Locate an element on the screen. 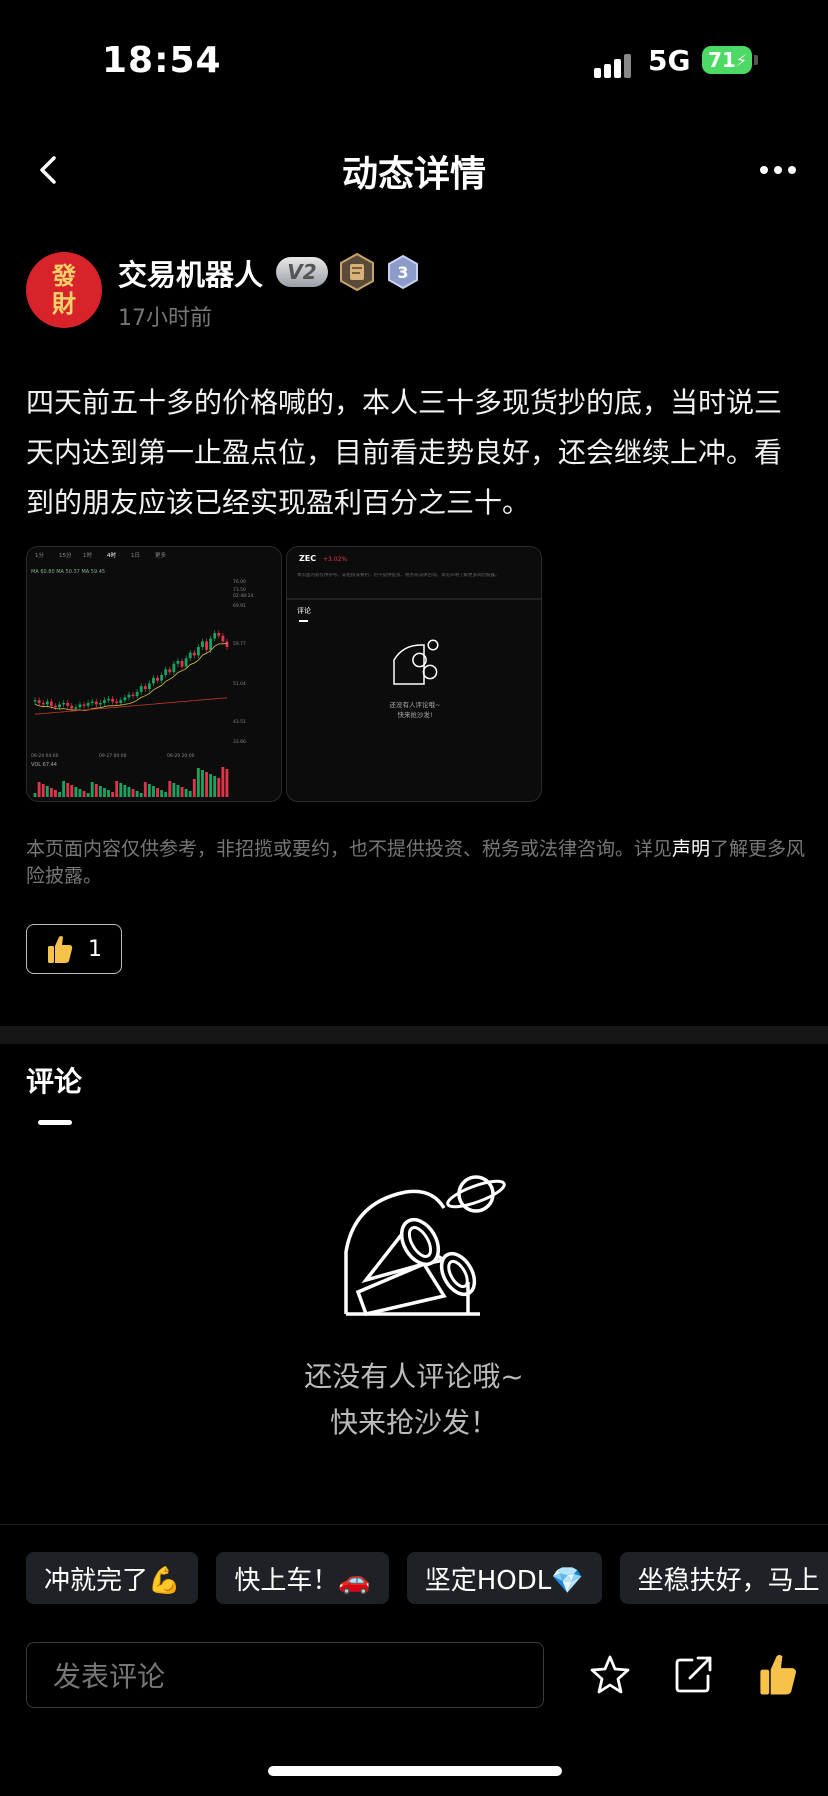  binoculars-illustration-icon is located at coordinates (425, 1246).